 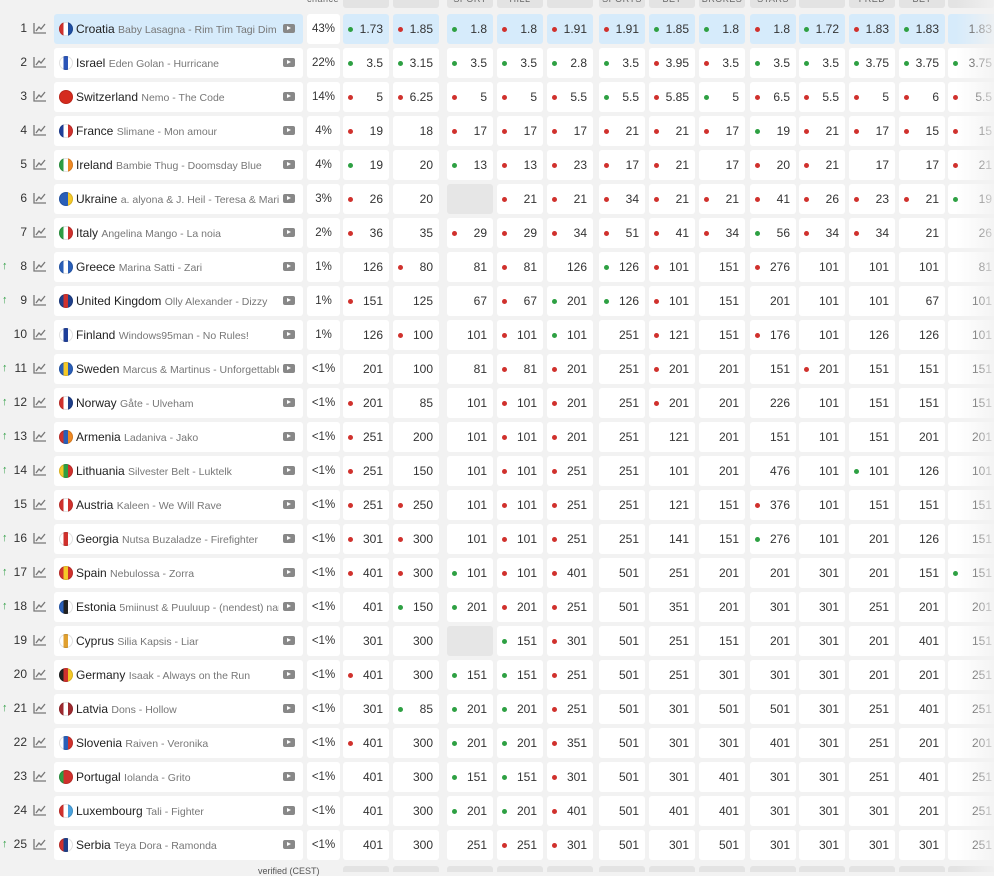 I want to click on odds-cell: 34, so click(x=722, y=233).